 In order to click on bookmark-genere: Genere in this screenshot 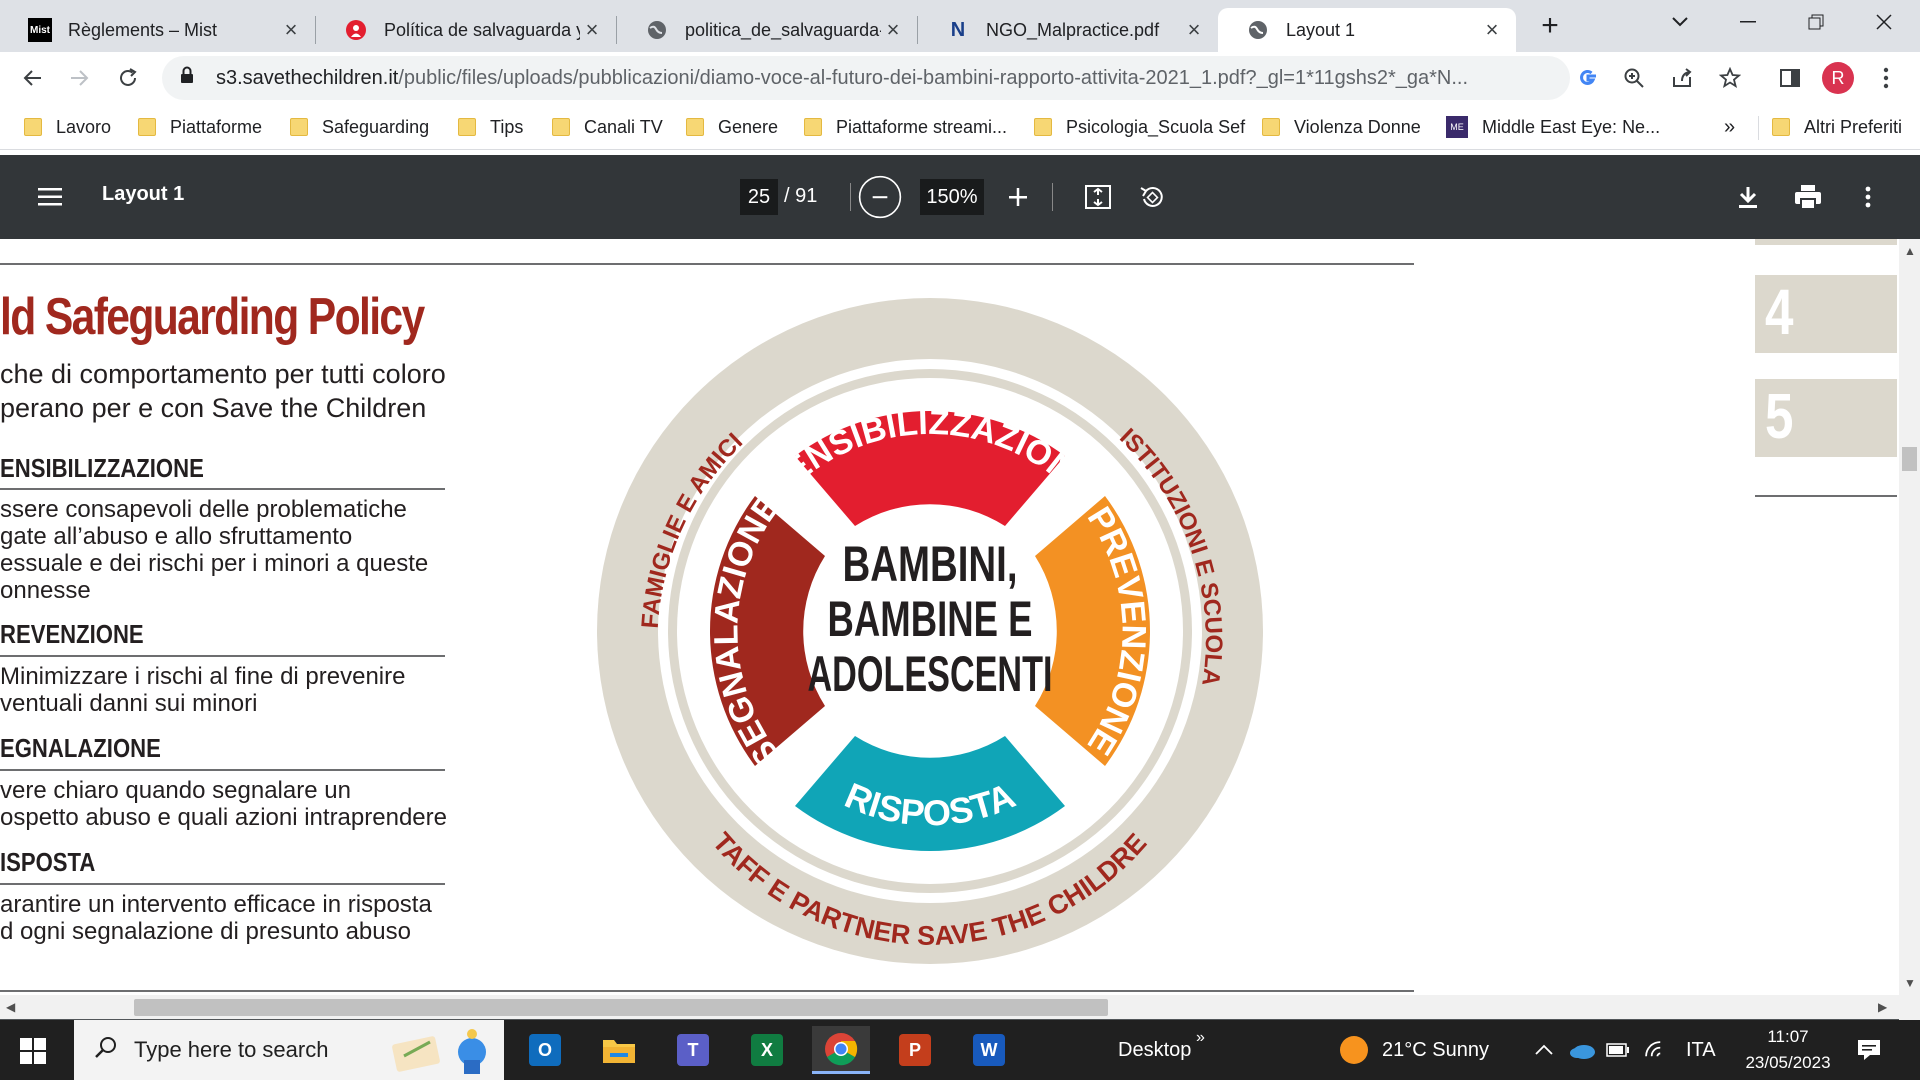, I will do `click(732, 127)`.